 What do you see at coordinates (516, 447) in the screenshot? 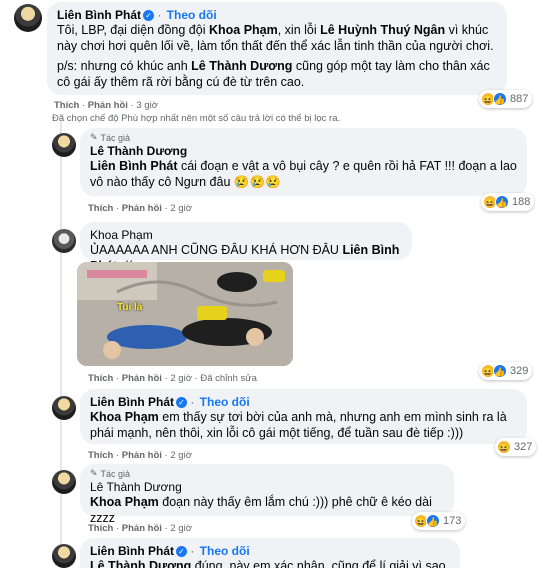
I see `reaction-count: 😆 327` at bounding box center [516, 447].